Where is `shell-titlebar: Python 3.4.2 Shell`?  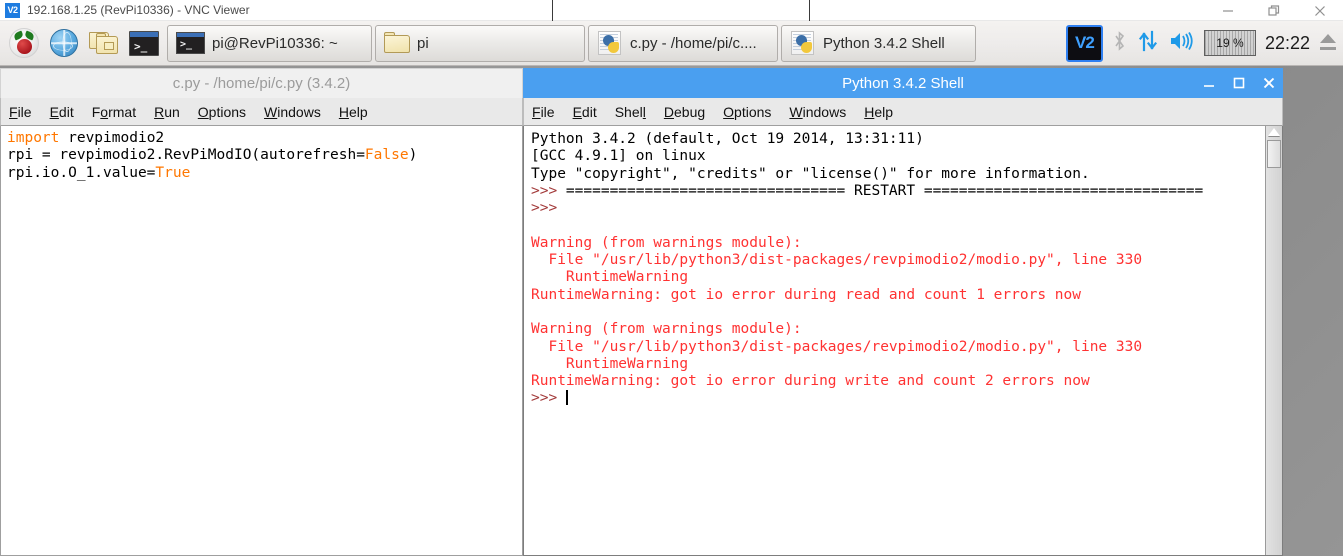 shell-titlebar: Python 3.4.2 Shell is located at coordinates (903, 83).